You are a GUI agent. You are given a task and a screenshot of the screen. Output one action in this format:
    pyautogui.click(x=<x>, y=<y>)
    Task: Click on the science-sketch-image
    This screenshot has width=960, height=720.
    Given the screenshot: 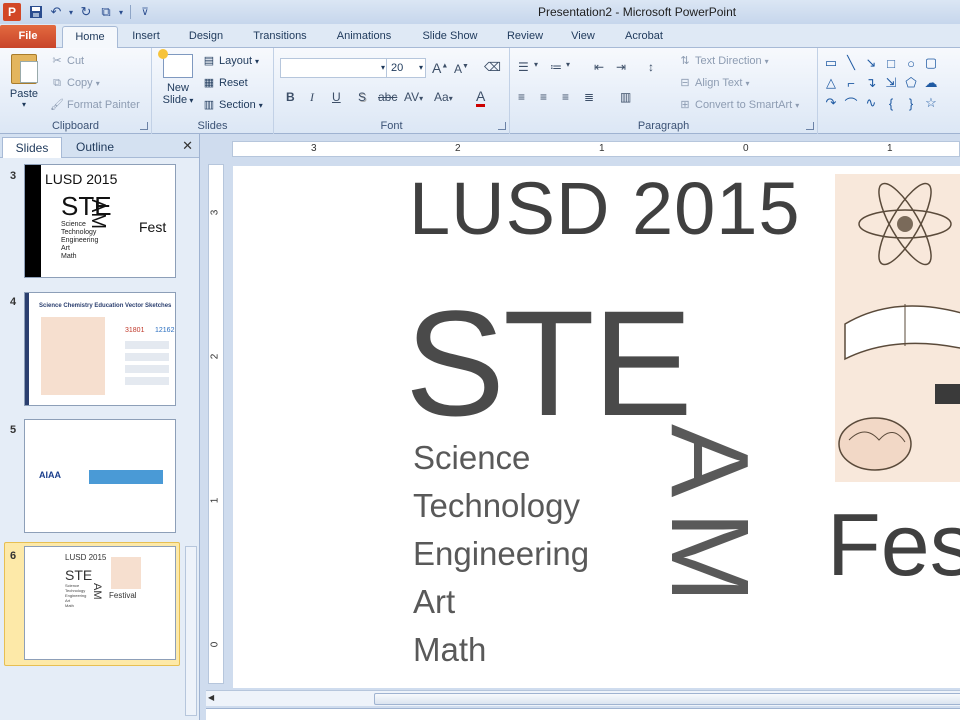 What is the action you would take?
    pyautogui.click(x=897, y=328)
    